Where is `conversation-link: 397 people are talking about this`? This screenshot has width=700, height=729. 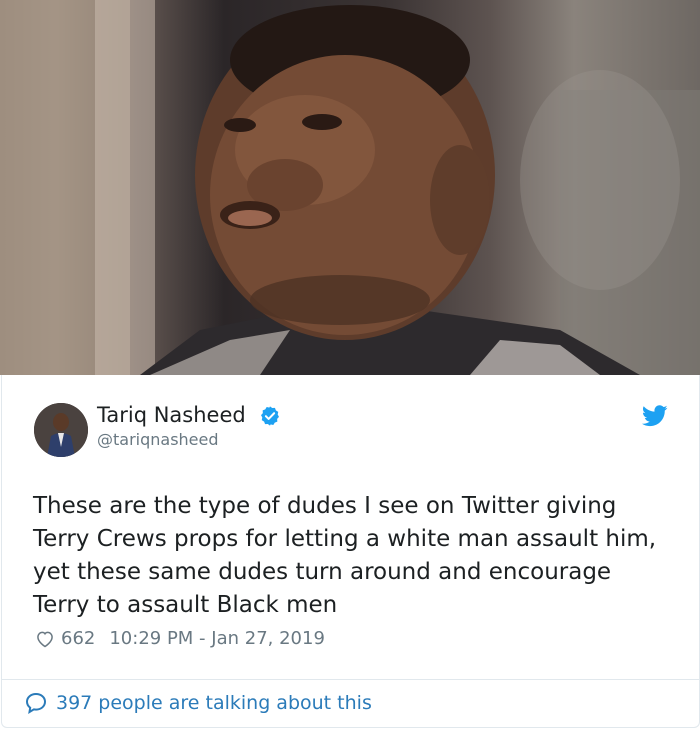 conversation-link: 397 people are talking about this is located at coordinates (198, 703).